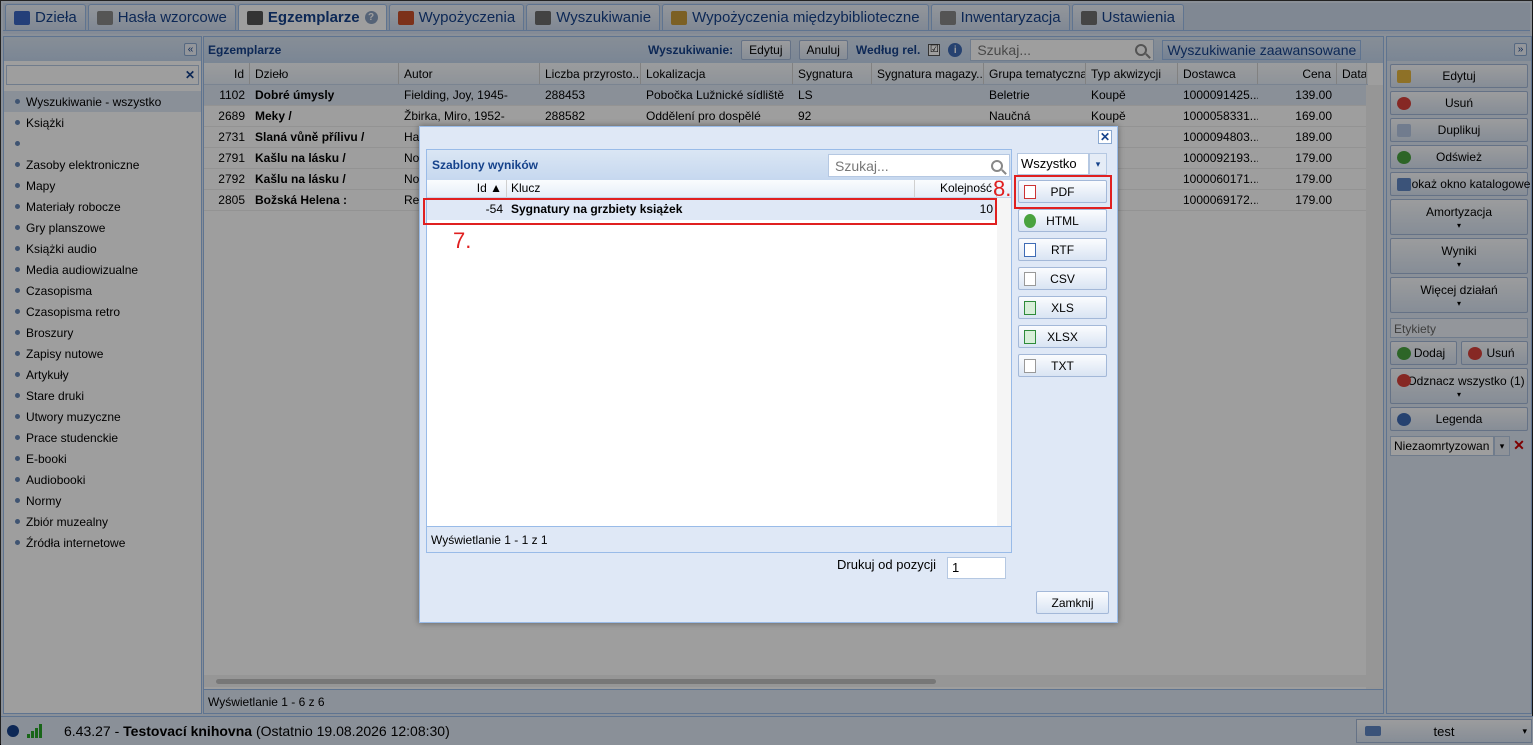  What do you see at coordinates (1062, 336) in the screenshot?
I see `export-xlsx-button: XLSX` at bounding box center [1062, 336].